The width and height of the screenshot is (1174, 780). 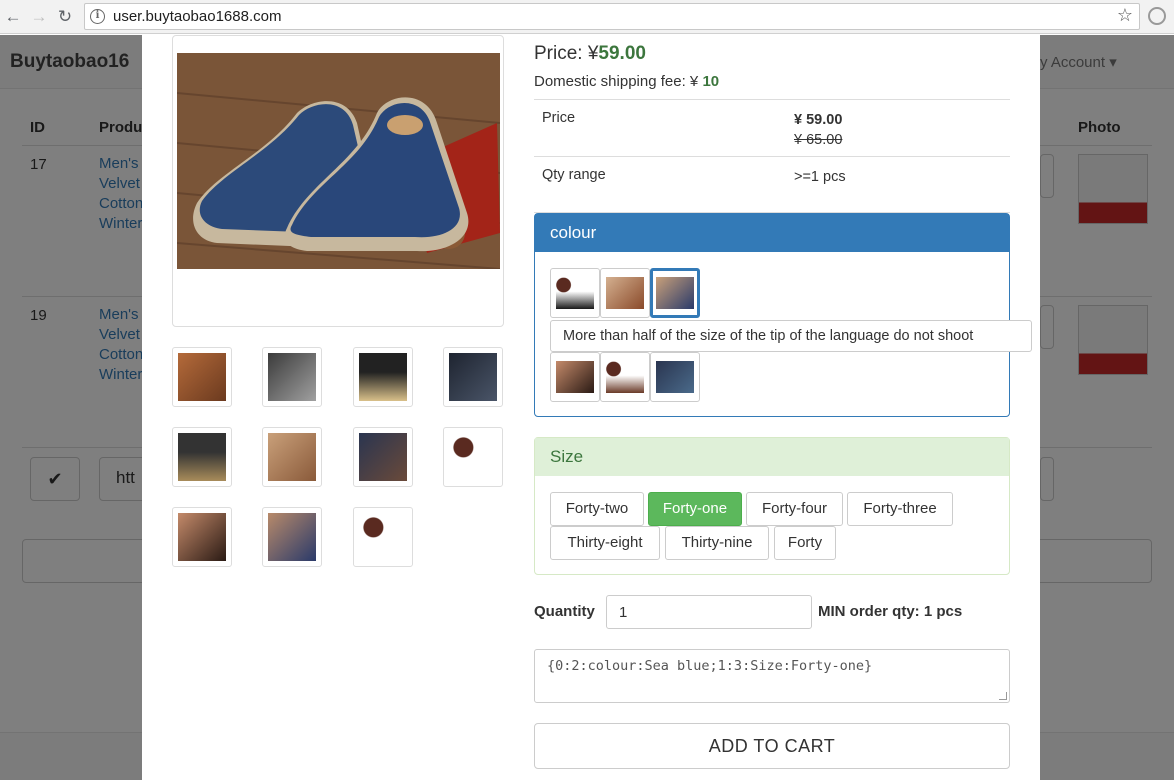 What do you see at coordinates (772, 746) in the screenshot?
I see `add-to-cart-button: ADD TO CART` at bounding box center [772, 746].